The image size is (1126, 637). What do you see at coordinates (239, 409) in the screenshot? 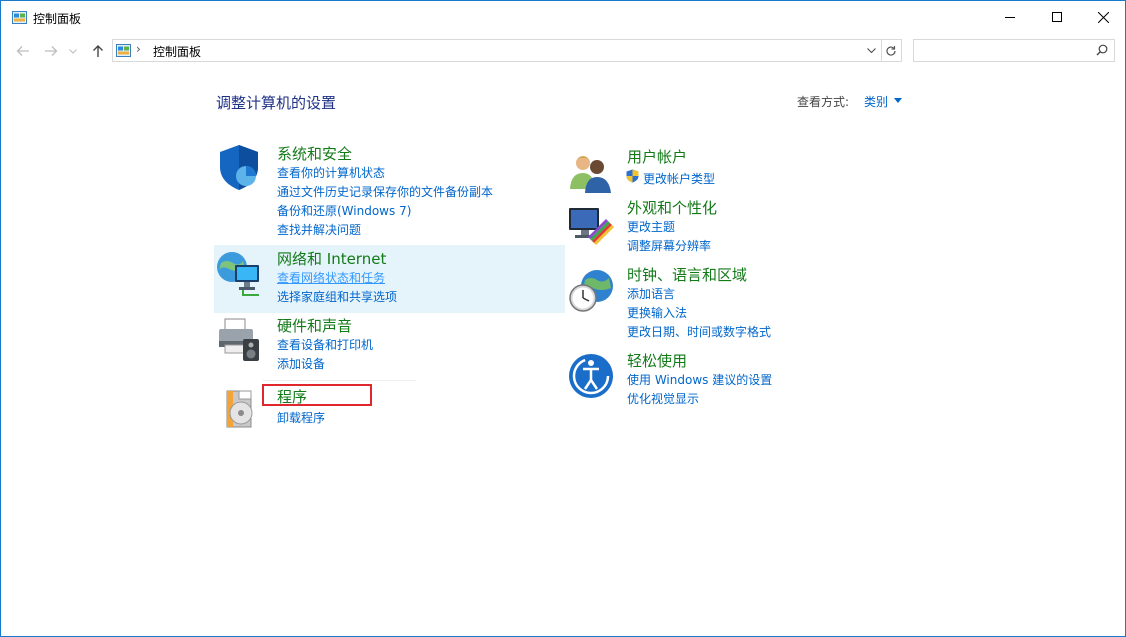
I see `programs-disc-icon` at bounding box center [239, 409].